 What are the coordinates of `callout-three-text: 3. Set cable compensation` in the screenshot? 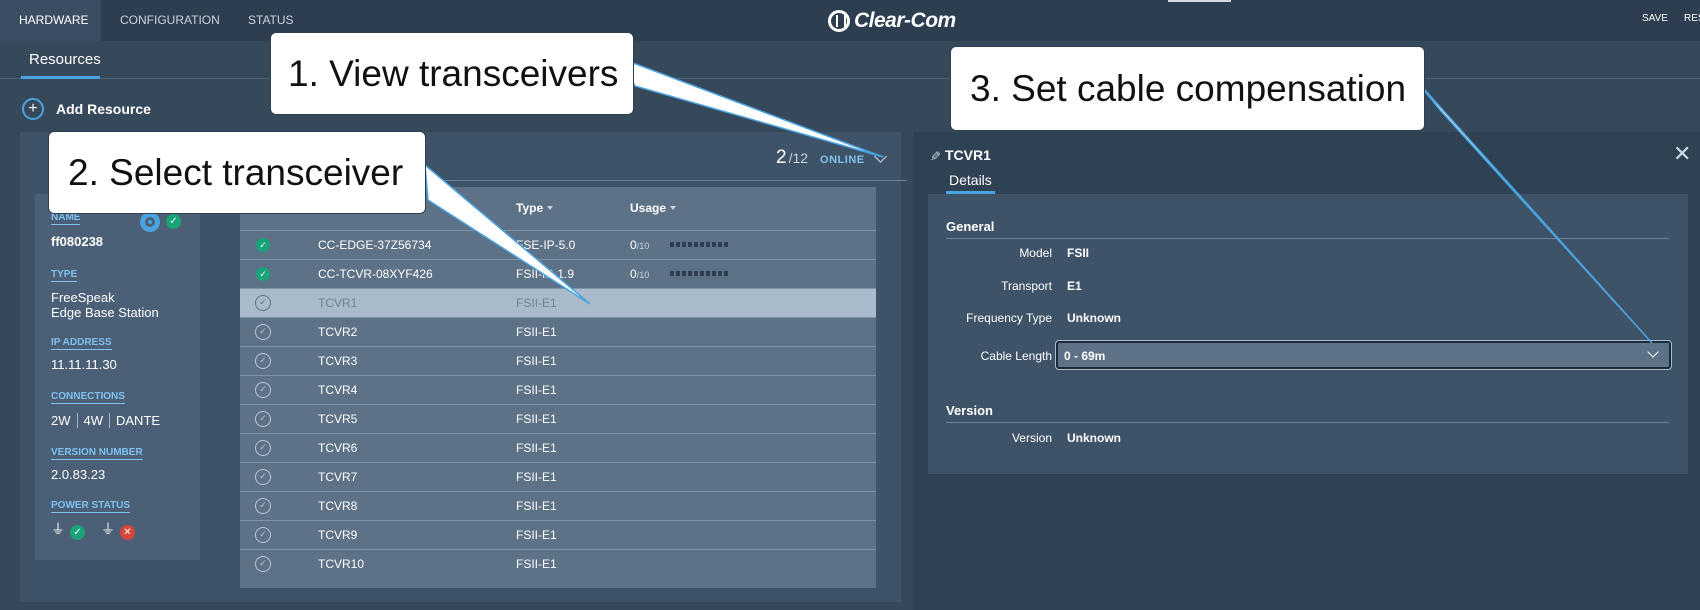 It's located at (1188, 88).